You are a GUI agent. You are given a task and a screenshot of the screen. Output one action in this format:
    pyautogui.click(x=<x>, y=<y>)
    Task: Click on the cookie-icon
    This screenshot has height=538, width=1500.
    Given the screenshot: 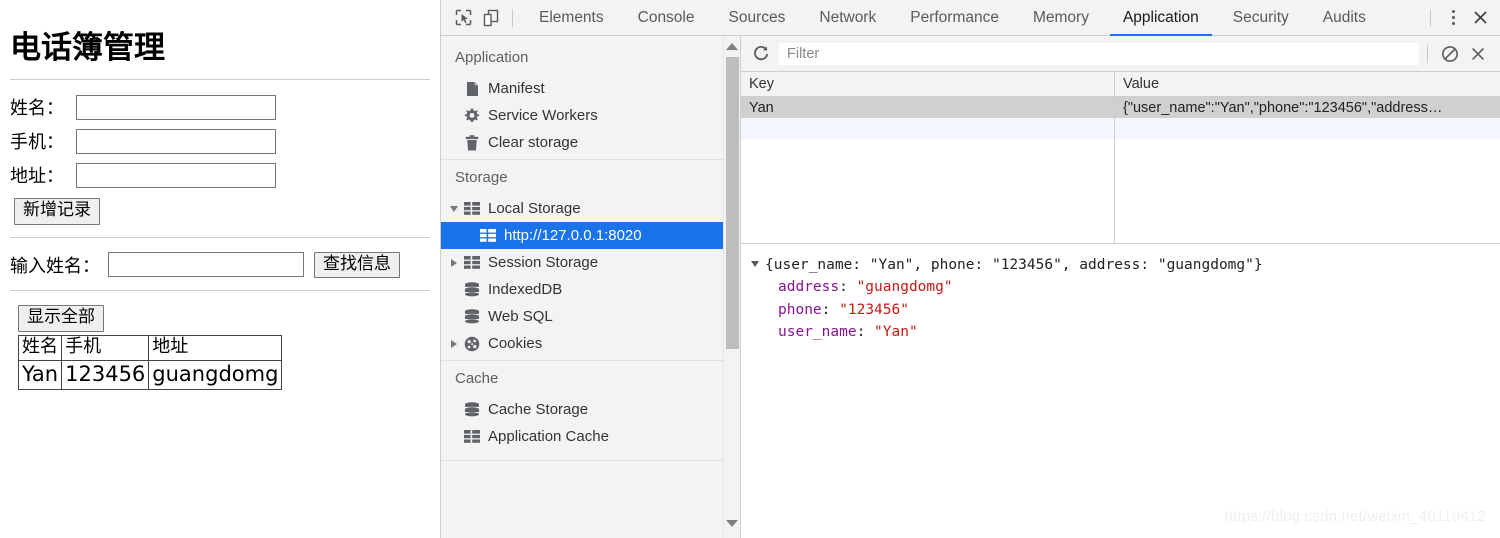 What is the action you would take?
    pyautogui.click(x=472, y=344)
    